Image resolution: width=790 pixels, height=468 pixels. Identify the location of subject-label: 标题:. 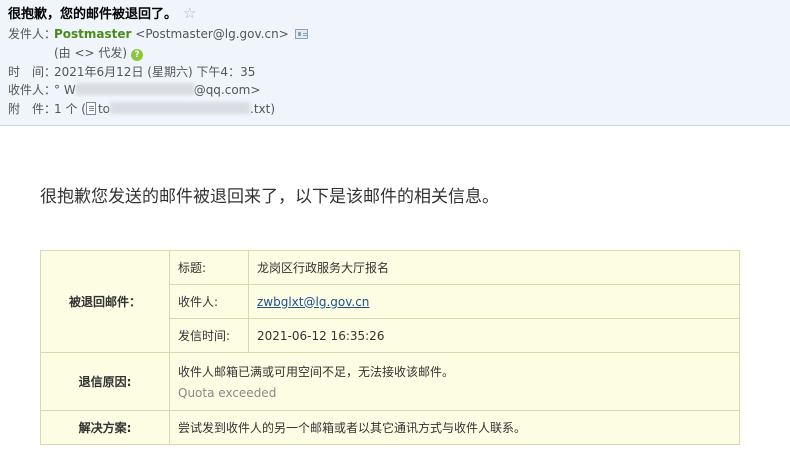
(209, 267).